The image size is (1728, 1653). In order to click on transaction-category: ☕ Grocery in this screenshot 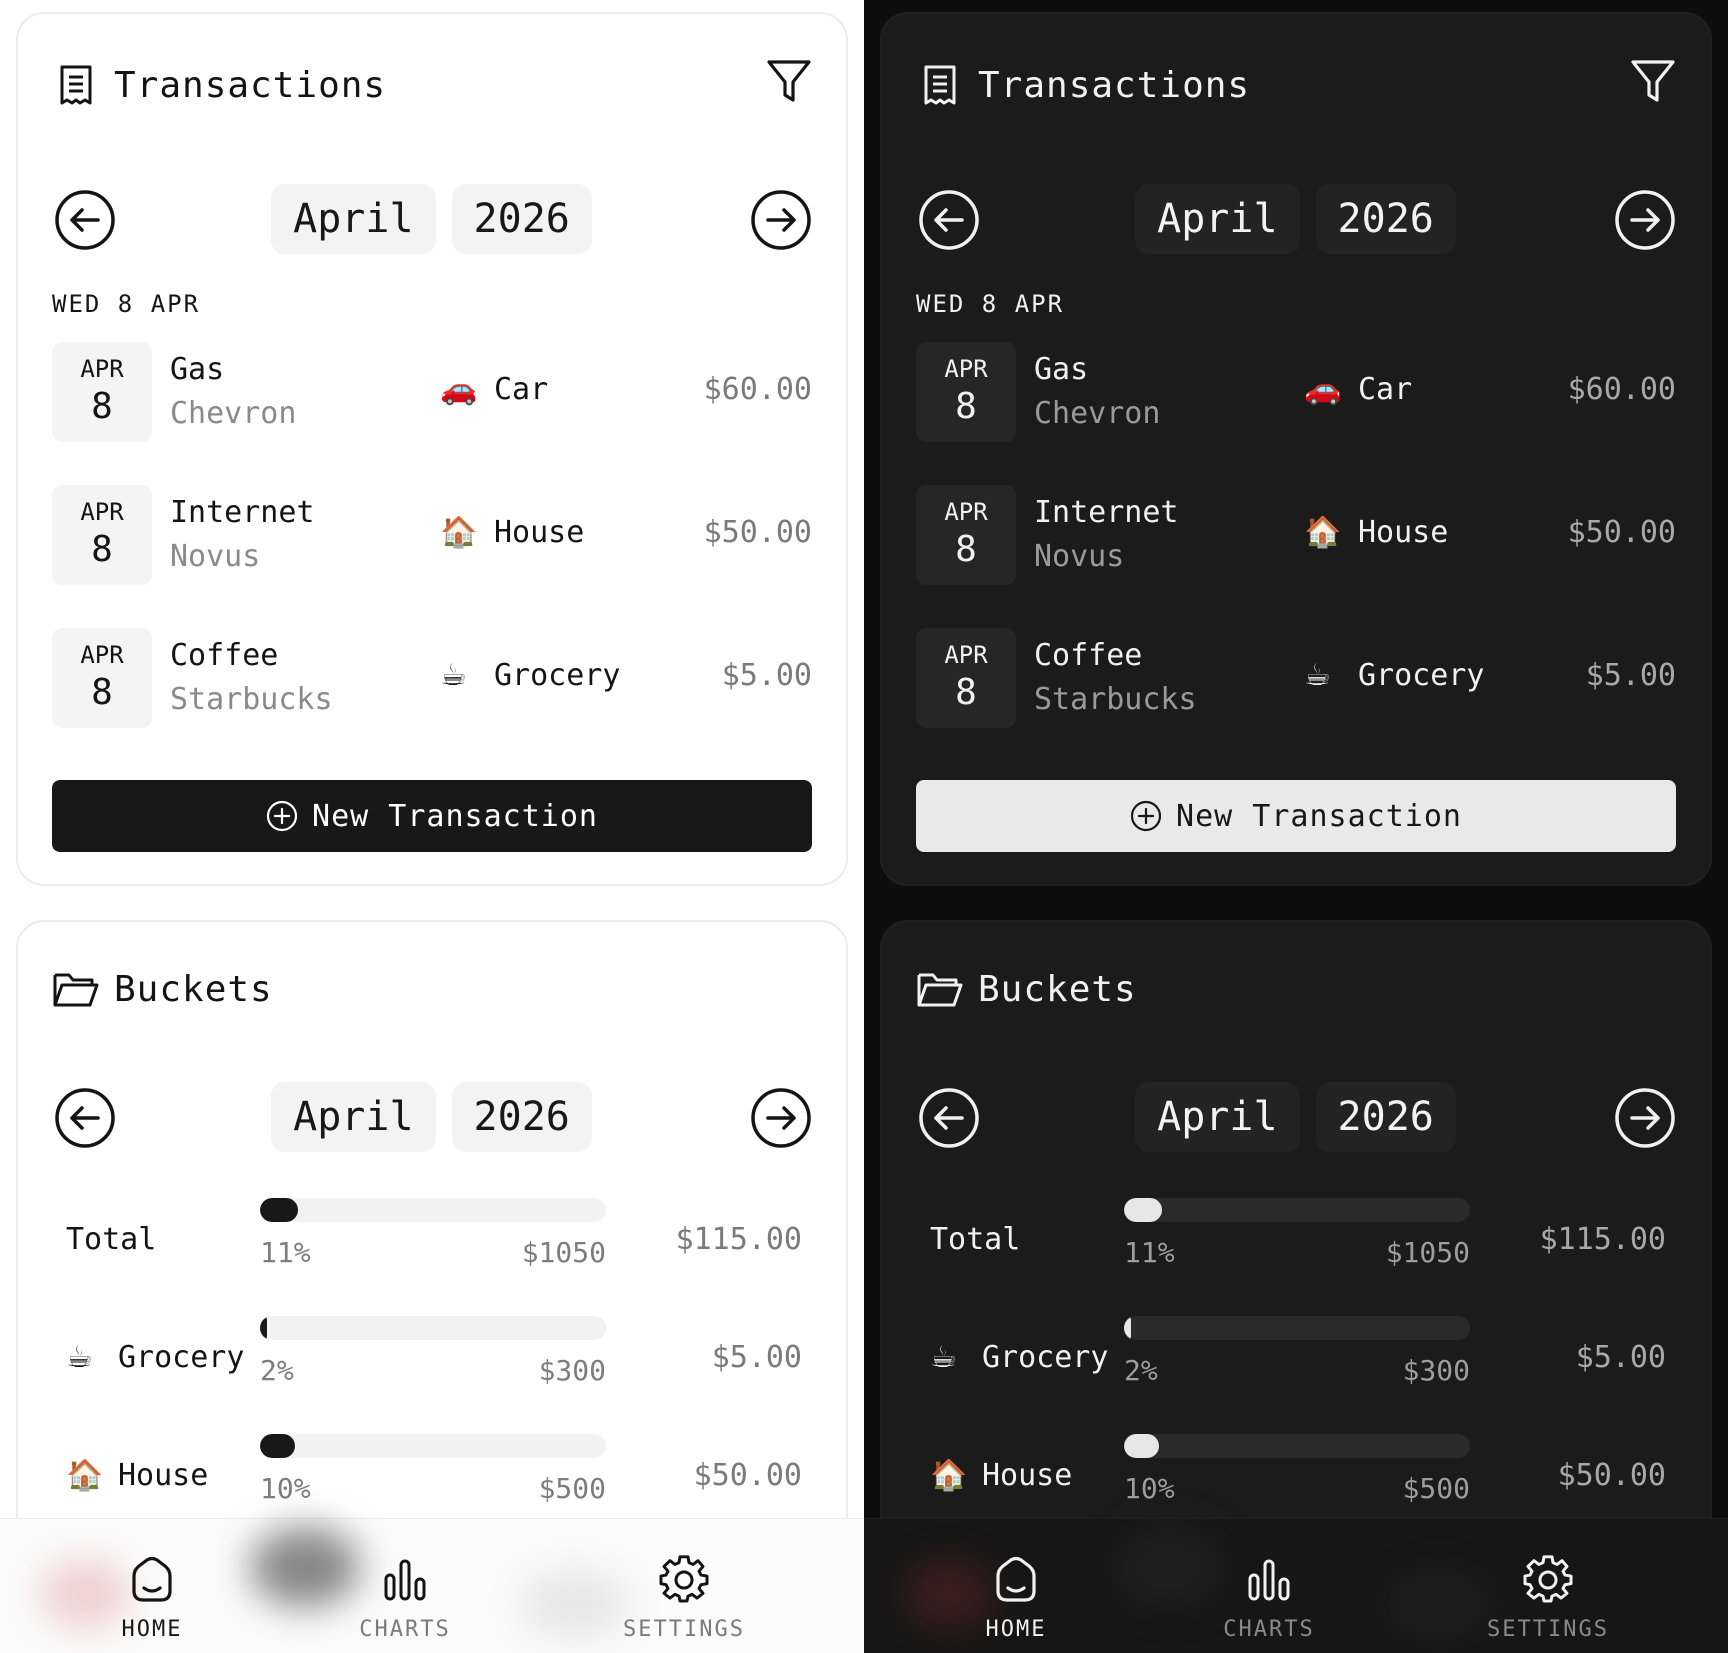, I will do `click(1394, 675)`.